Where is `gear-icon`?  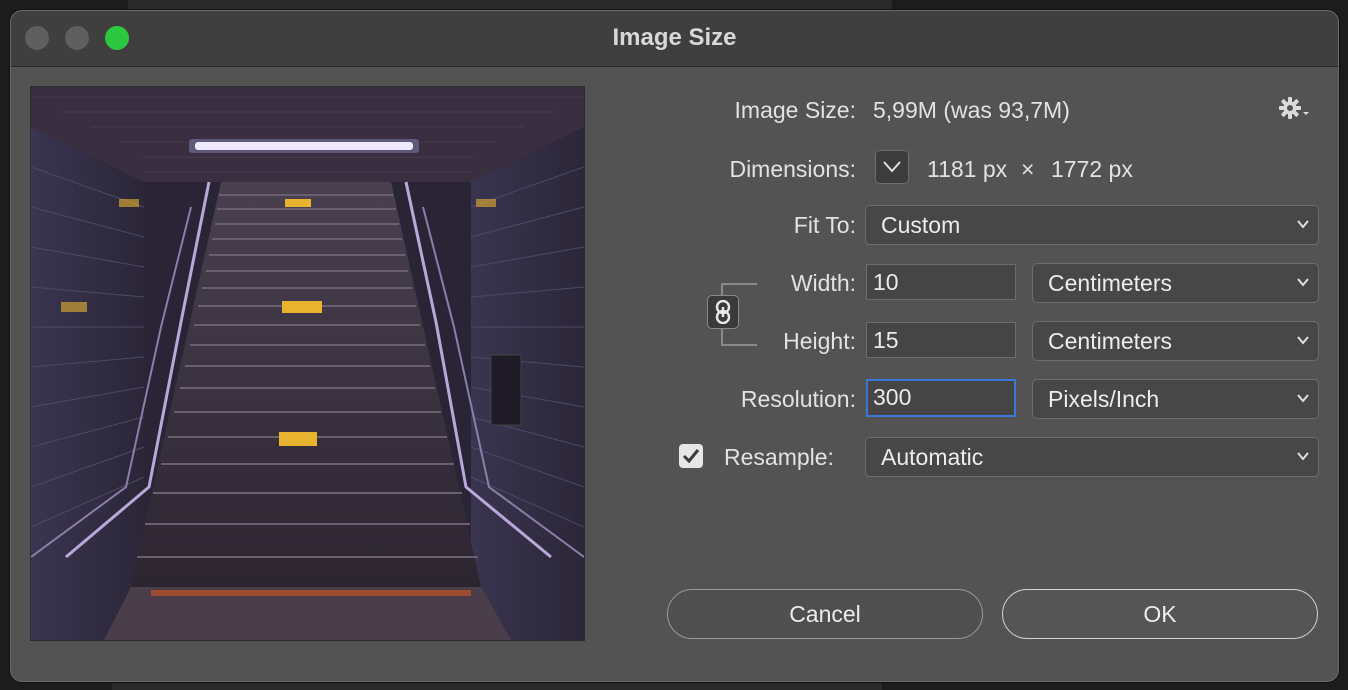
gear-icon is located at coordinates (1296, 111).